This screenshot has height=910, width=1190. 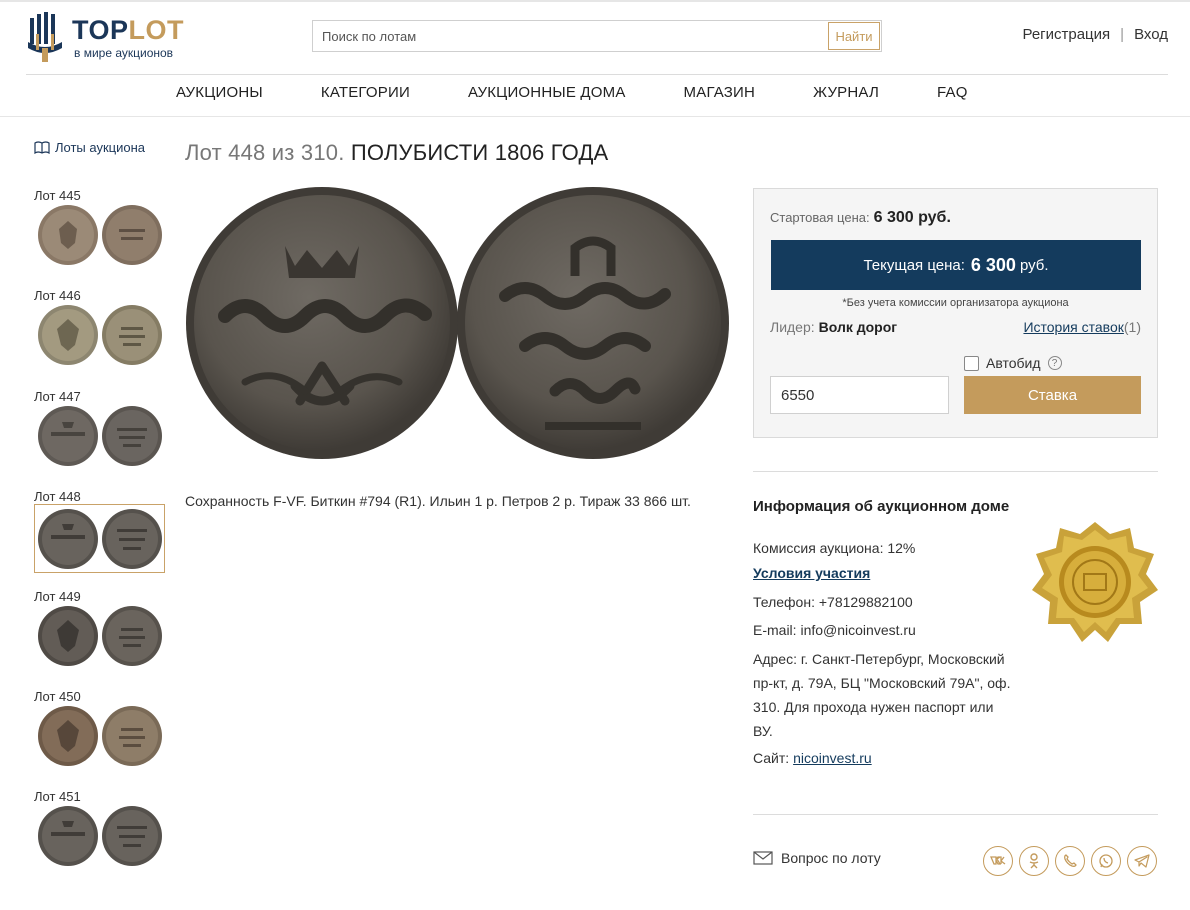 I want to click on nav-categories: КАТЕГОРИИ, so click(x=365, y=96).